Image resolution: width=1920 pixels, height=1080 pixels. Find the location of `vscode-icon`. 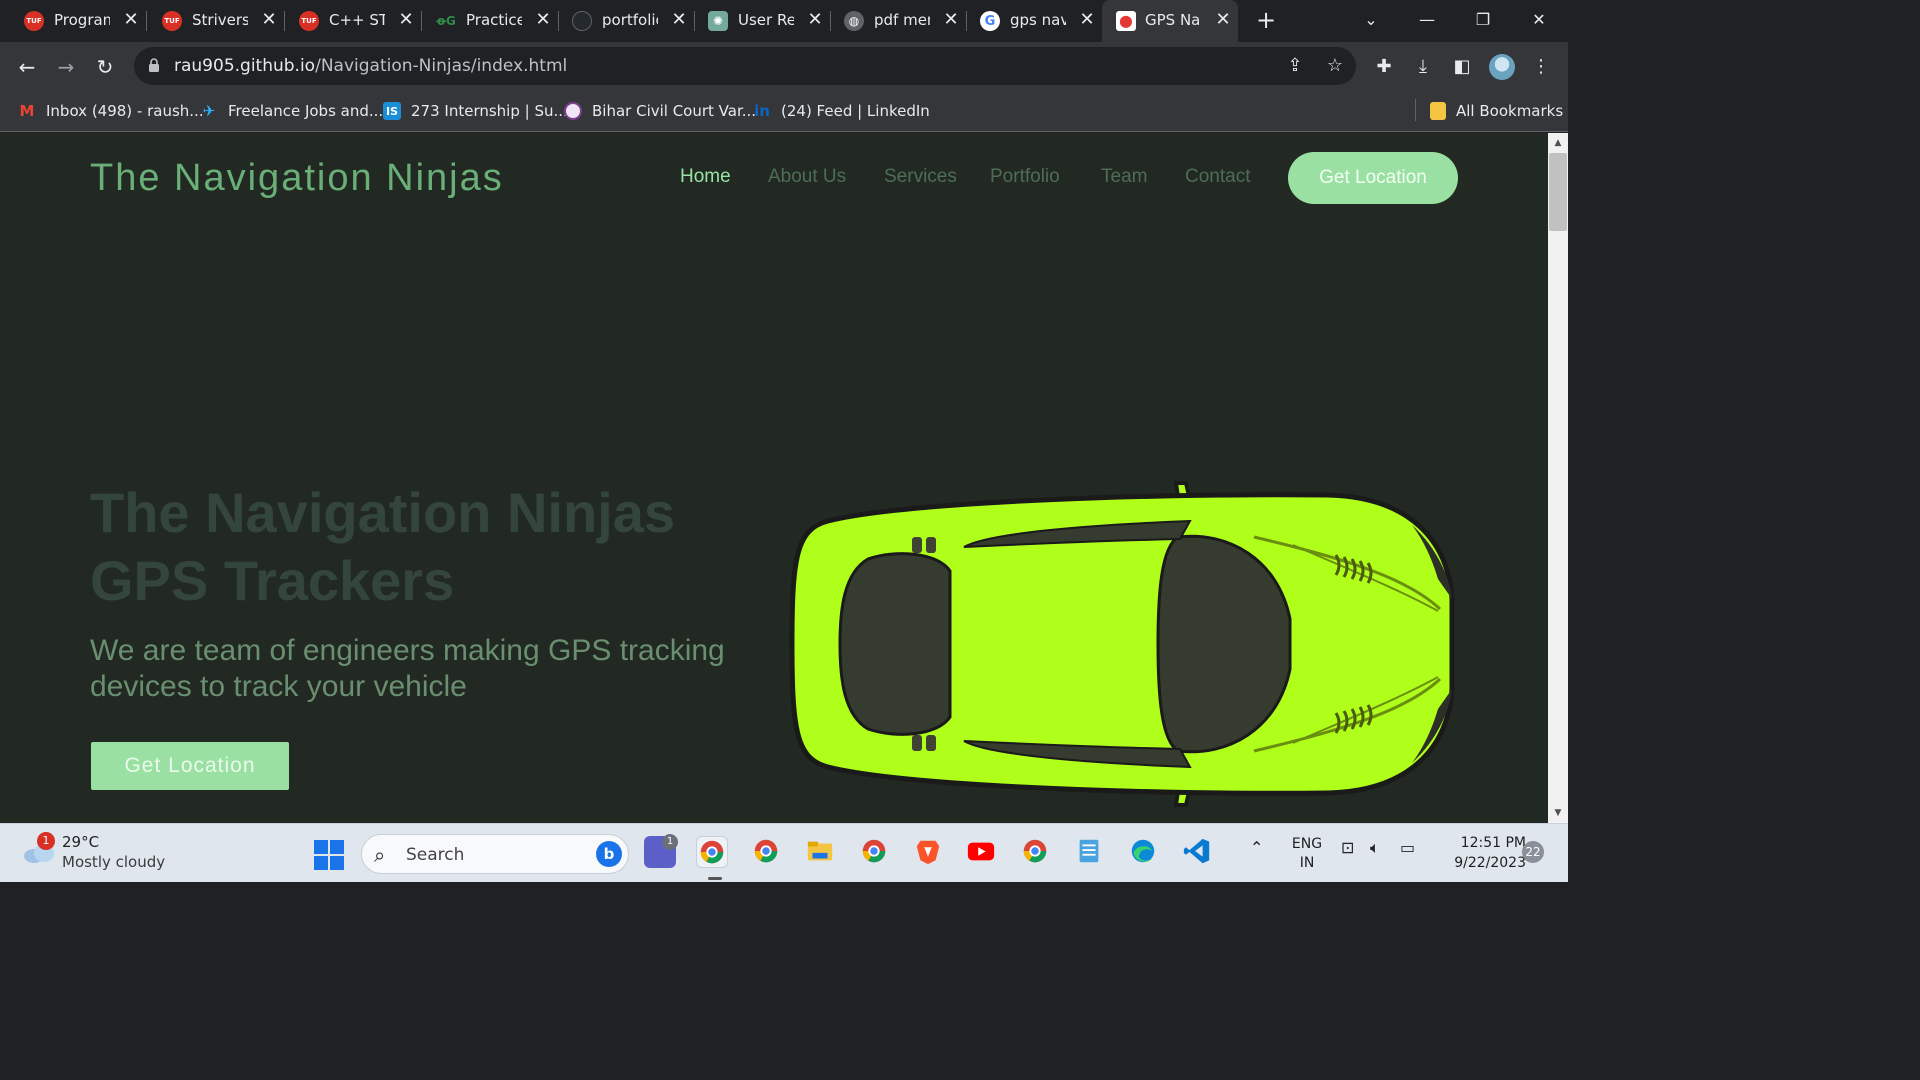

vscode-icon is located at coordinates (1198, 852).